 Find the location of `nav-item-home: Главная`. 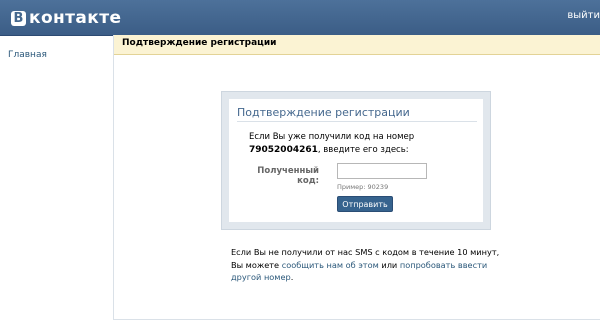

nav-item-home: Главная is located at coordinates (27, 55).